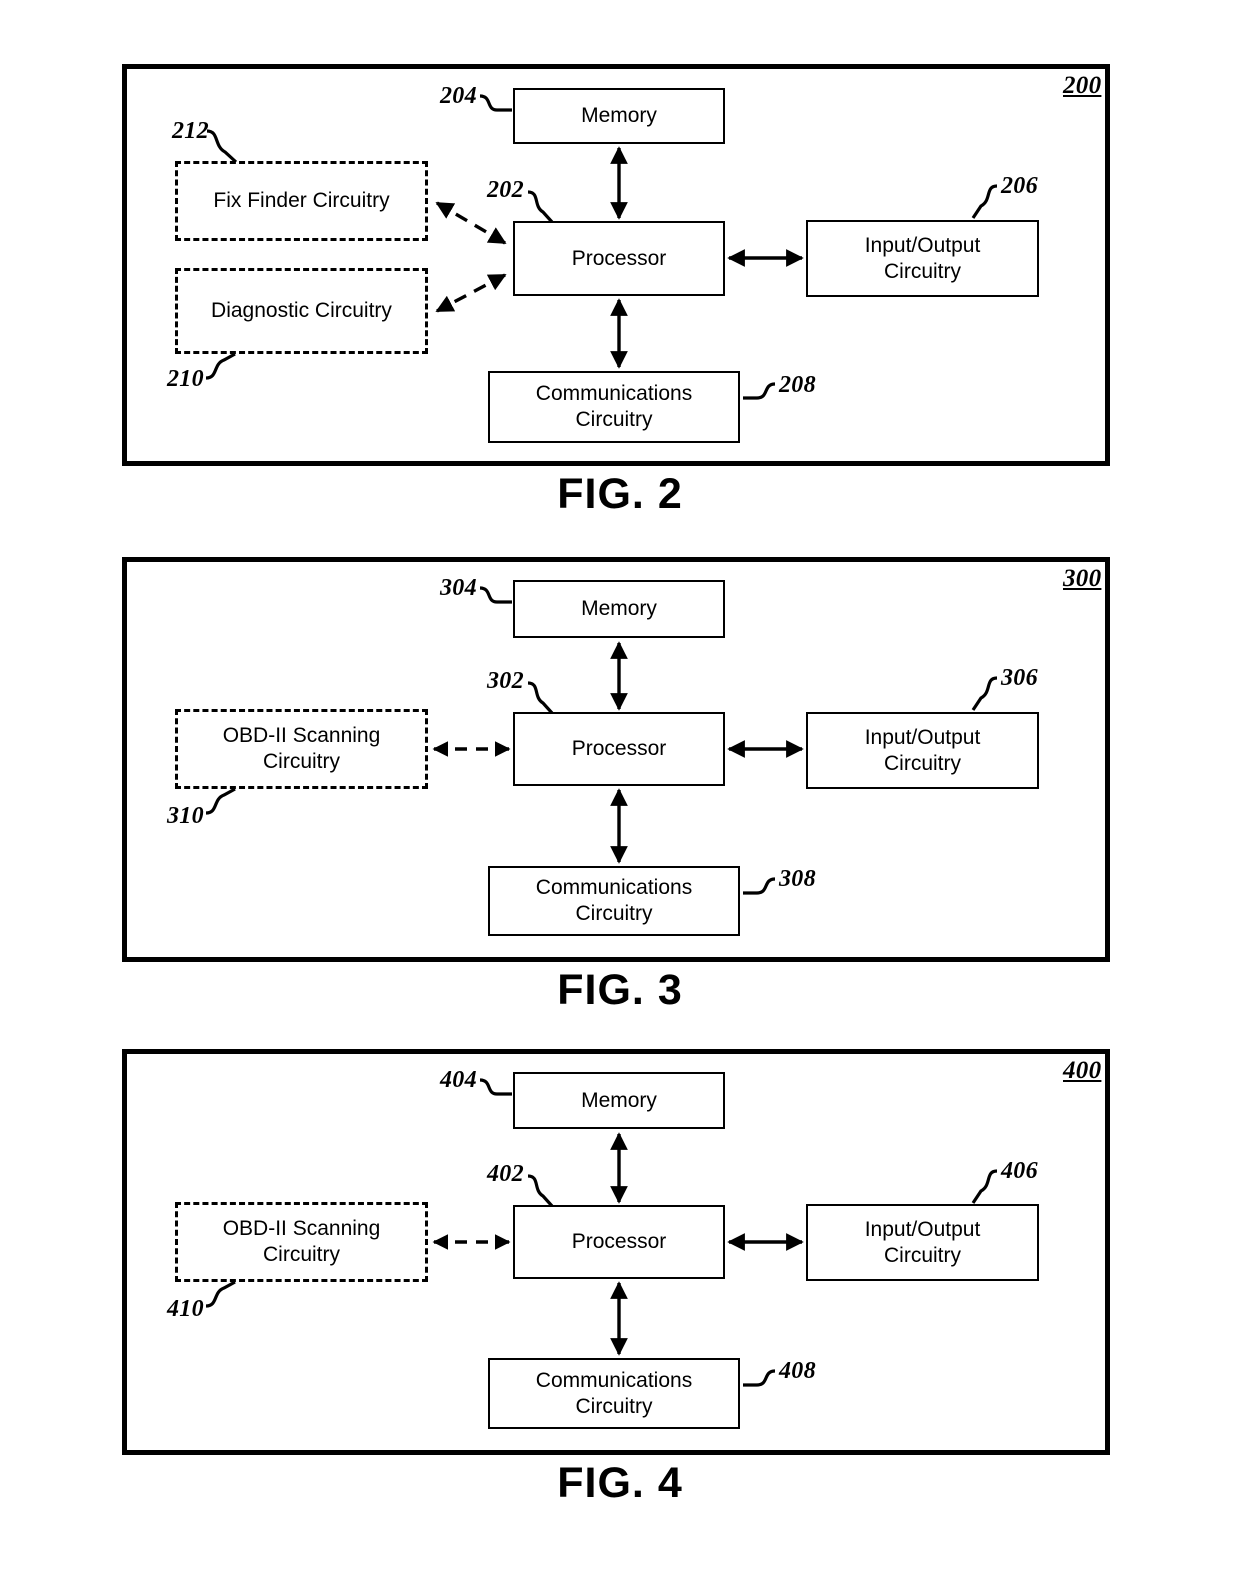  I want to click on figure-4-obd-box: OBD-II Scanning Circuitry, so click(301, 1242).